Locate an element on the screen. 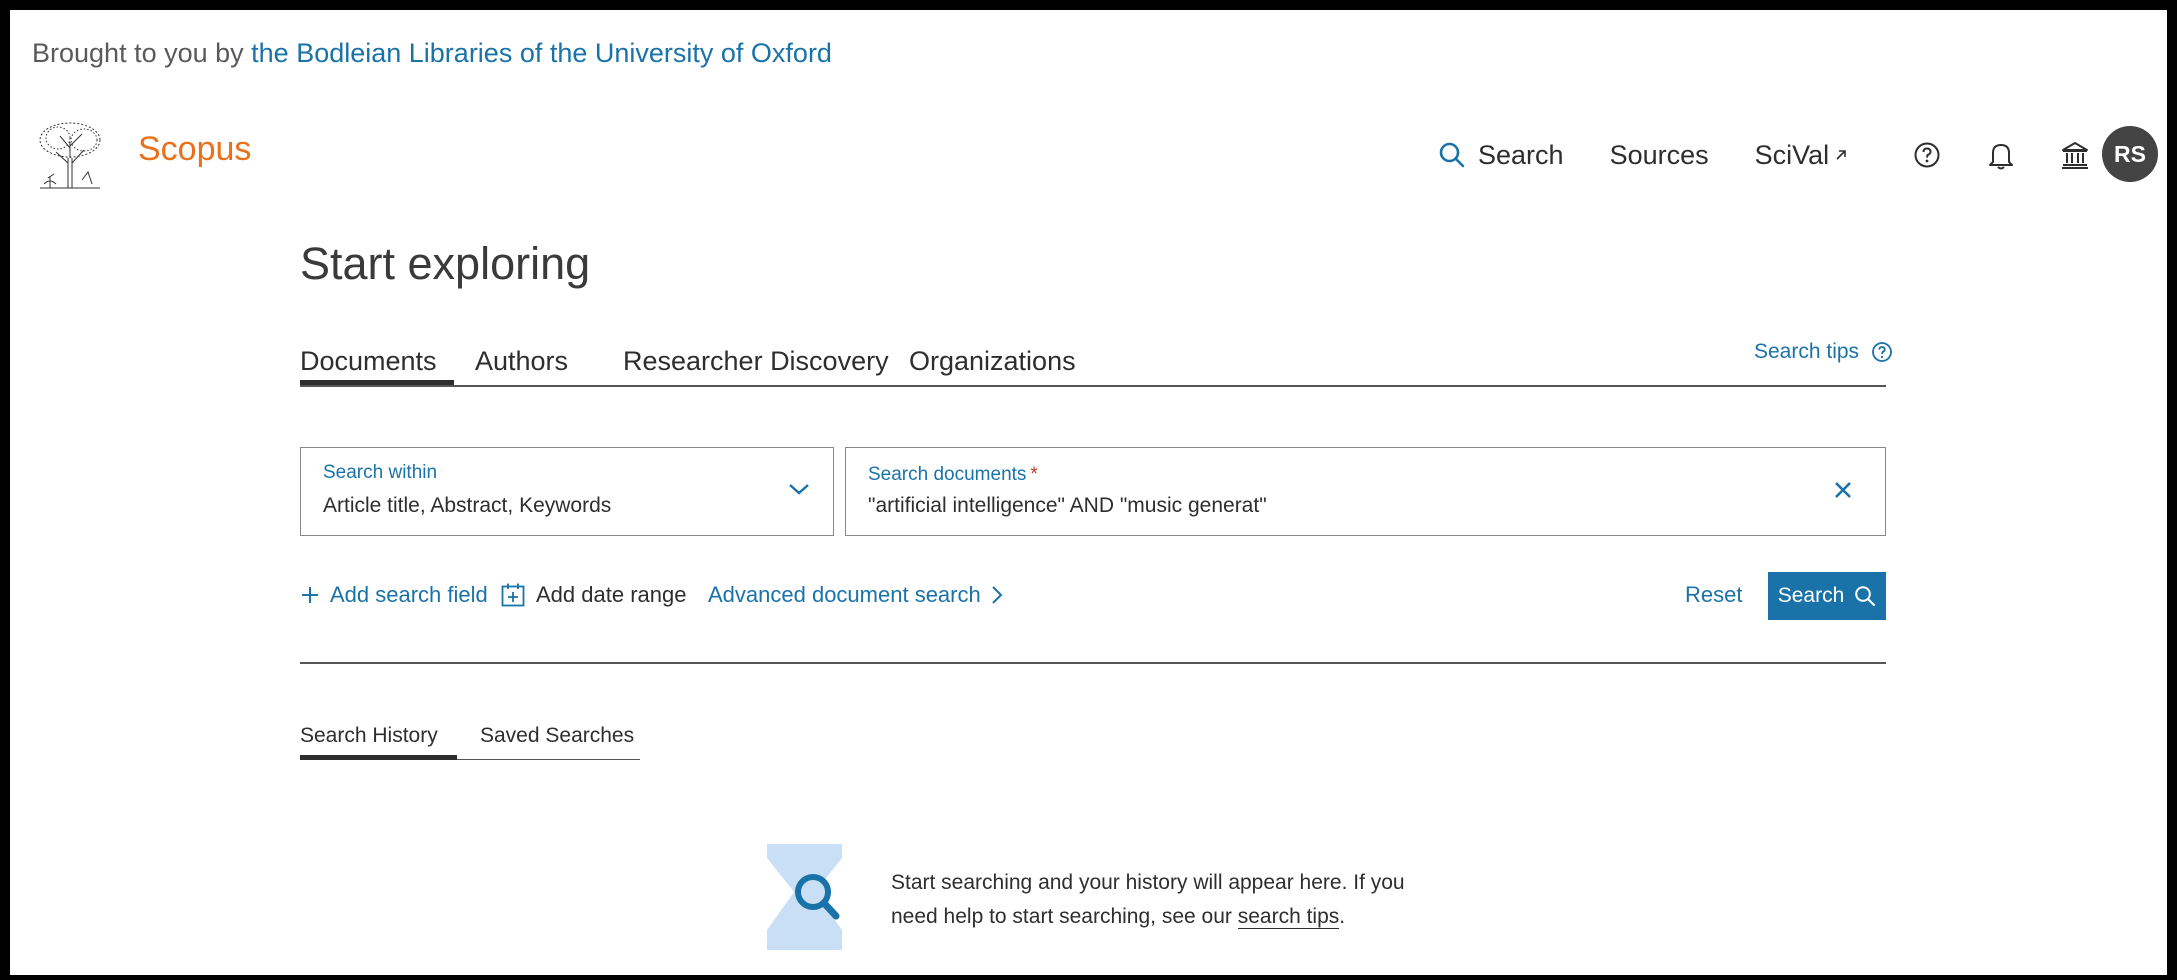  nav-sources: Sources is located at coordinates (1659, 155).